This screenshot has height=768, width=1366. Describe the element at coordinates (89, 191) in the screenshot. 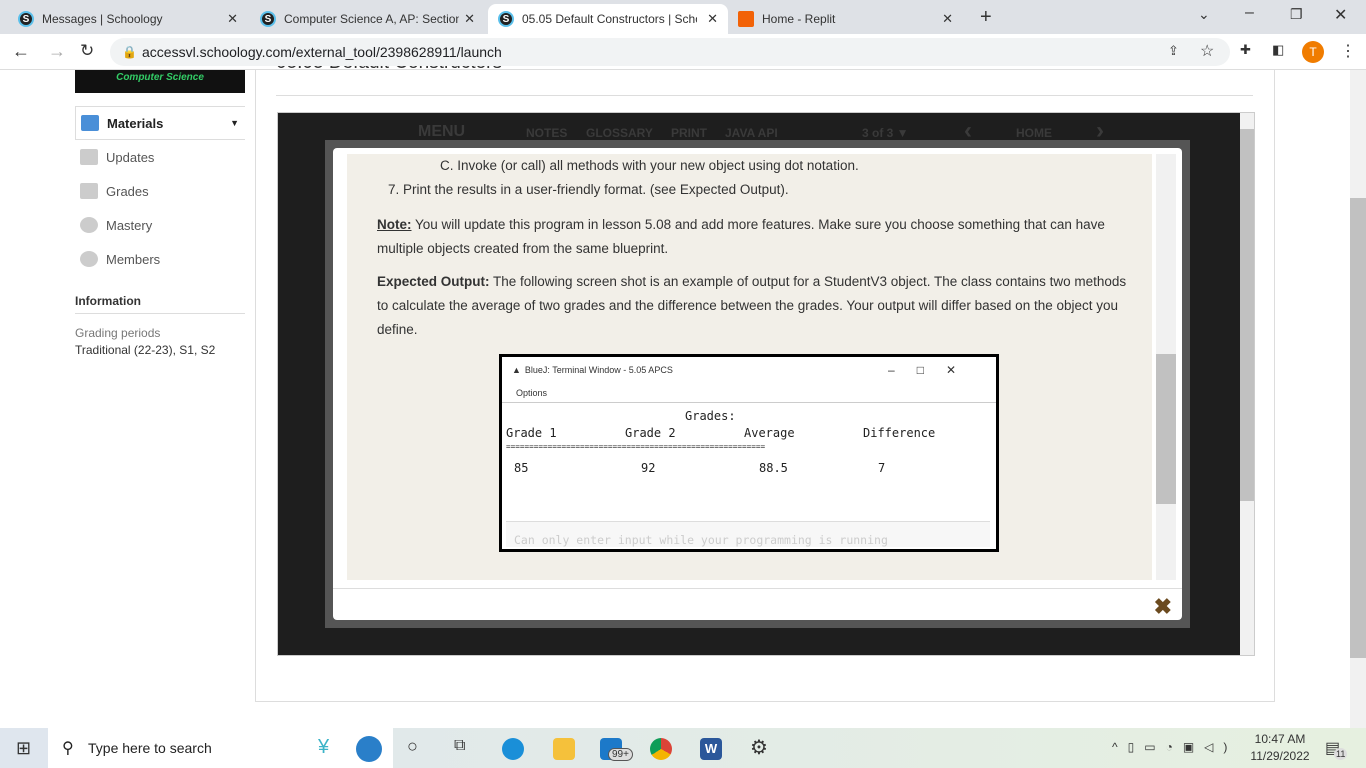

I see `grades-icon` at that location.